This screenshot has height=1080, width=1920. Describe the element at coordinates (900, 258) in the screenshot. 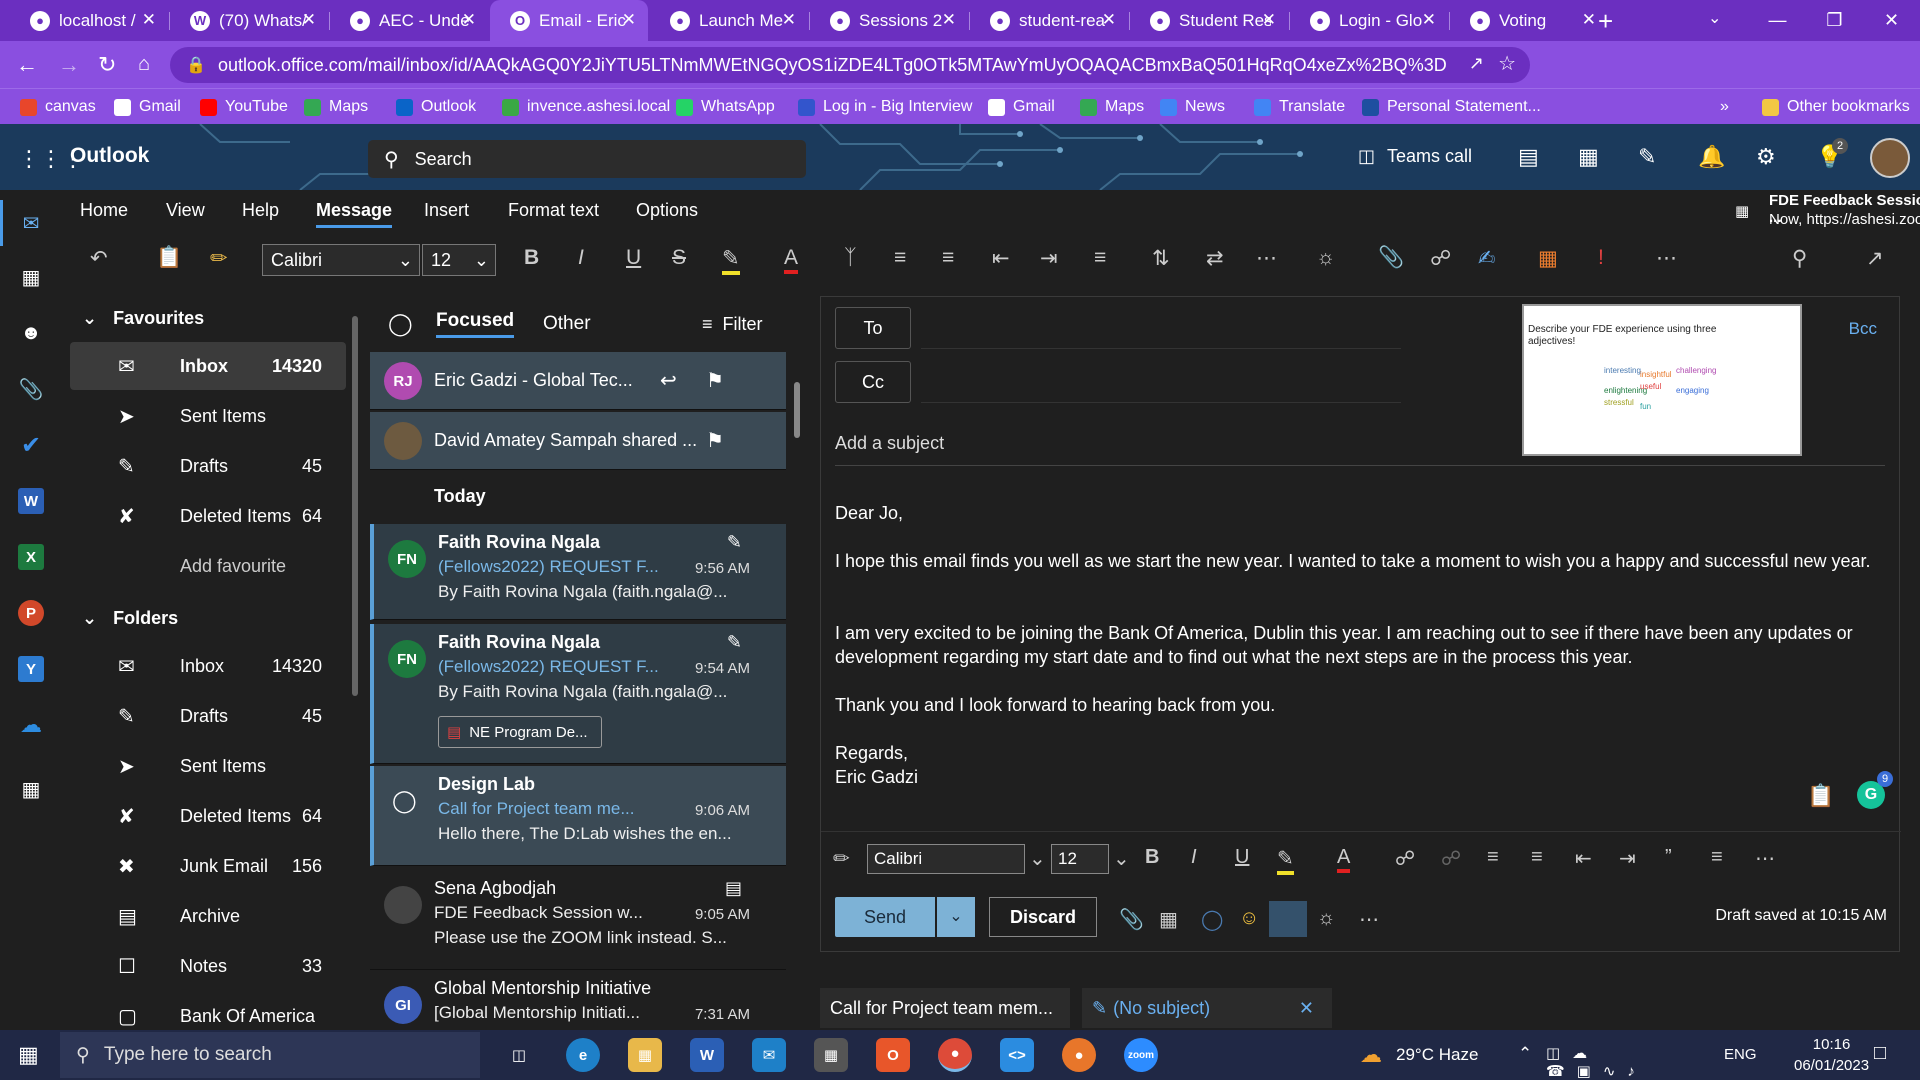

I see `bullets-icon: ≡` at that location.